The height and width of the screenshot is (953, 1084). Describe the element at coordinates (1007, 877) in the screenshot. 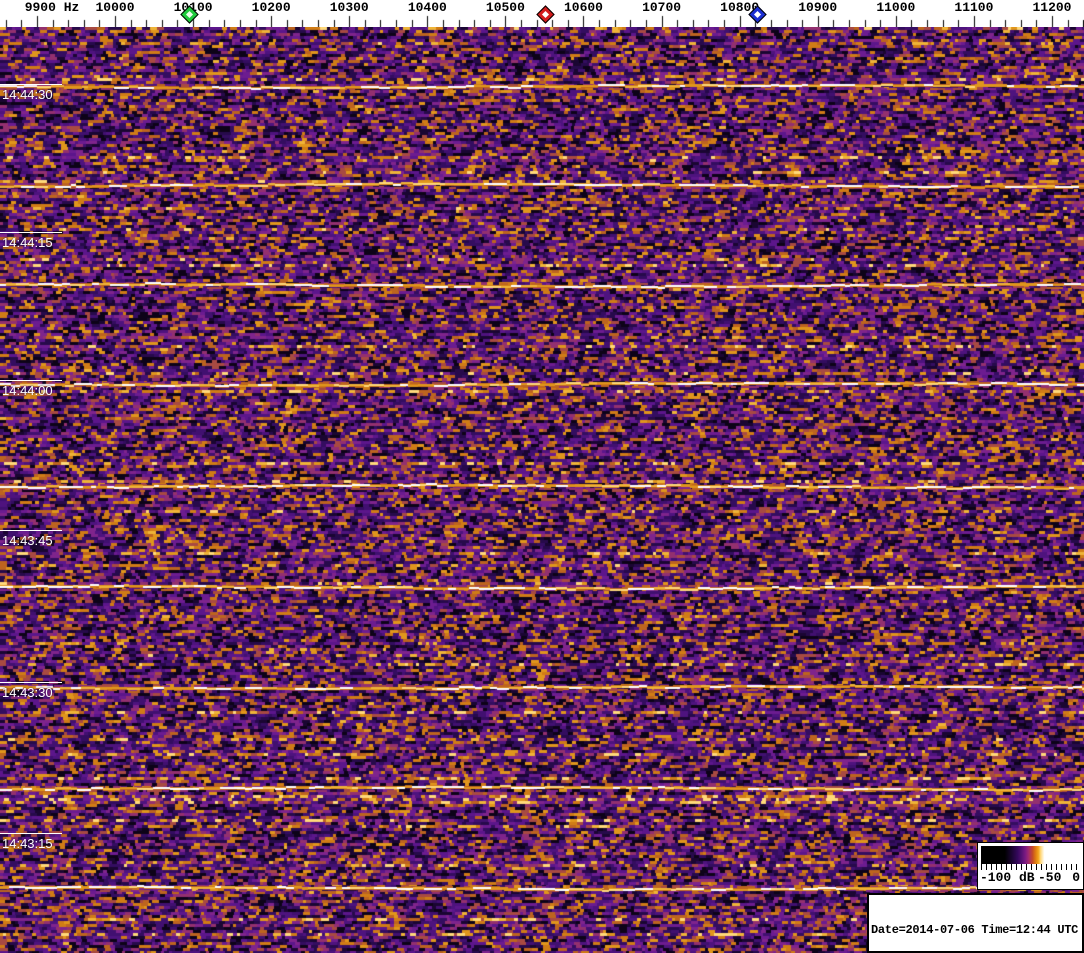

I see `db-min-label: -100 dB` at that location.